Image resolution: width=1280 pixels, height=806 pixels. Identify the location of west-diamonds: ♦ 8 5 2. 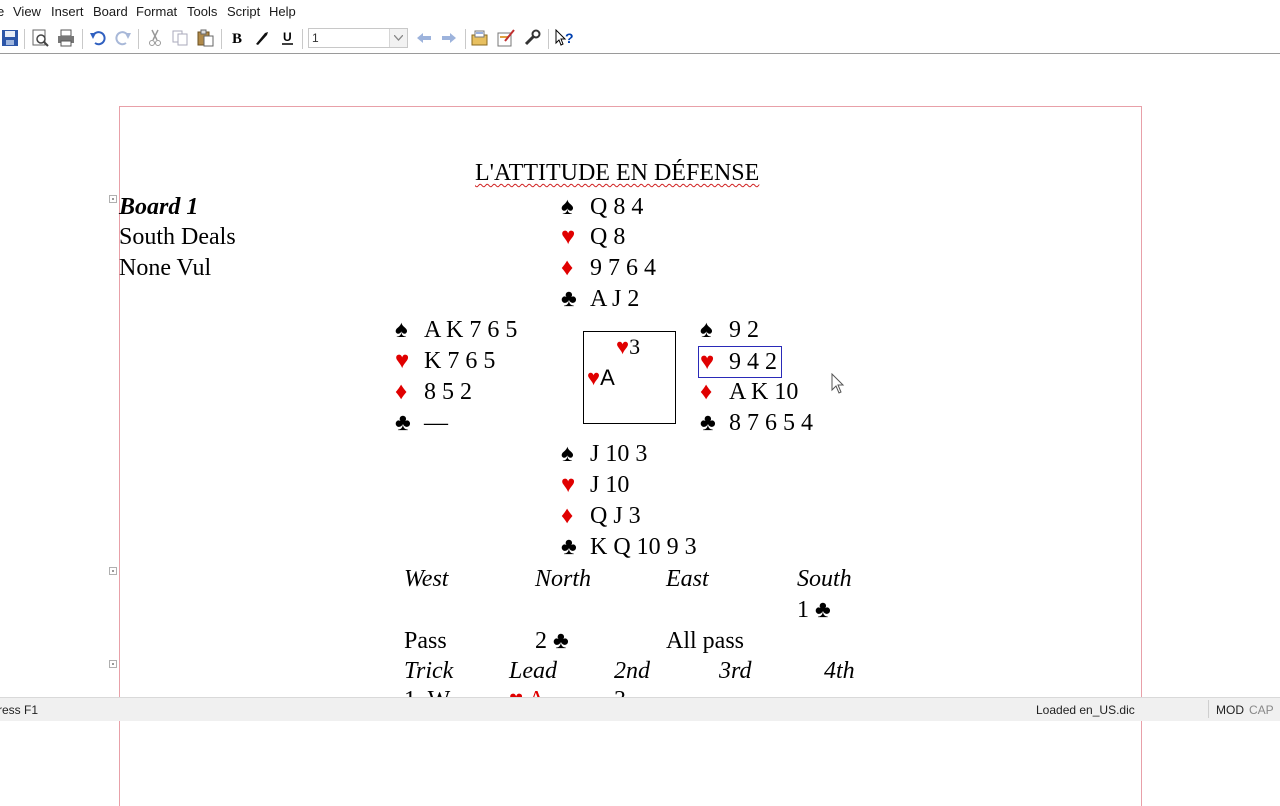
(433, 392).